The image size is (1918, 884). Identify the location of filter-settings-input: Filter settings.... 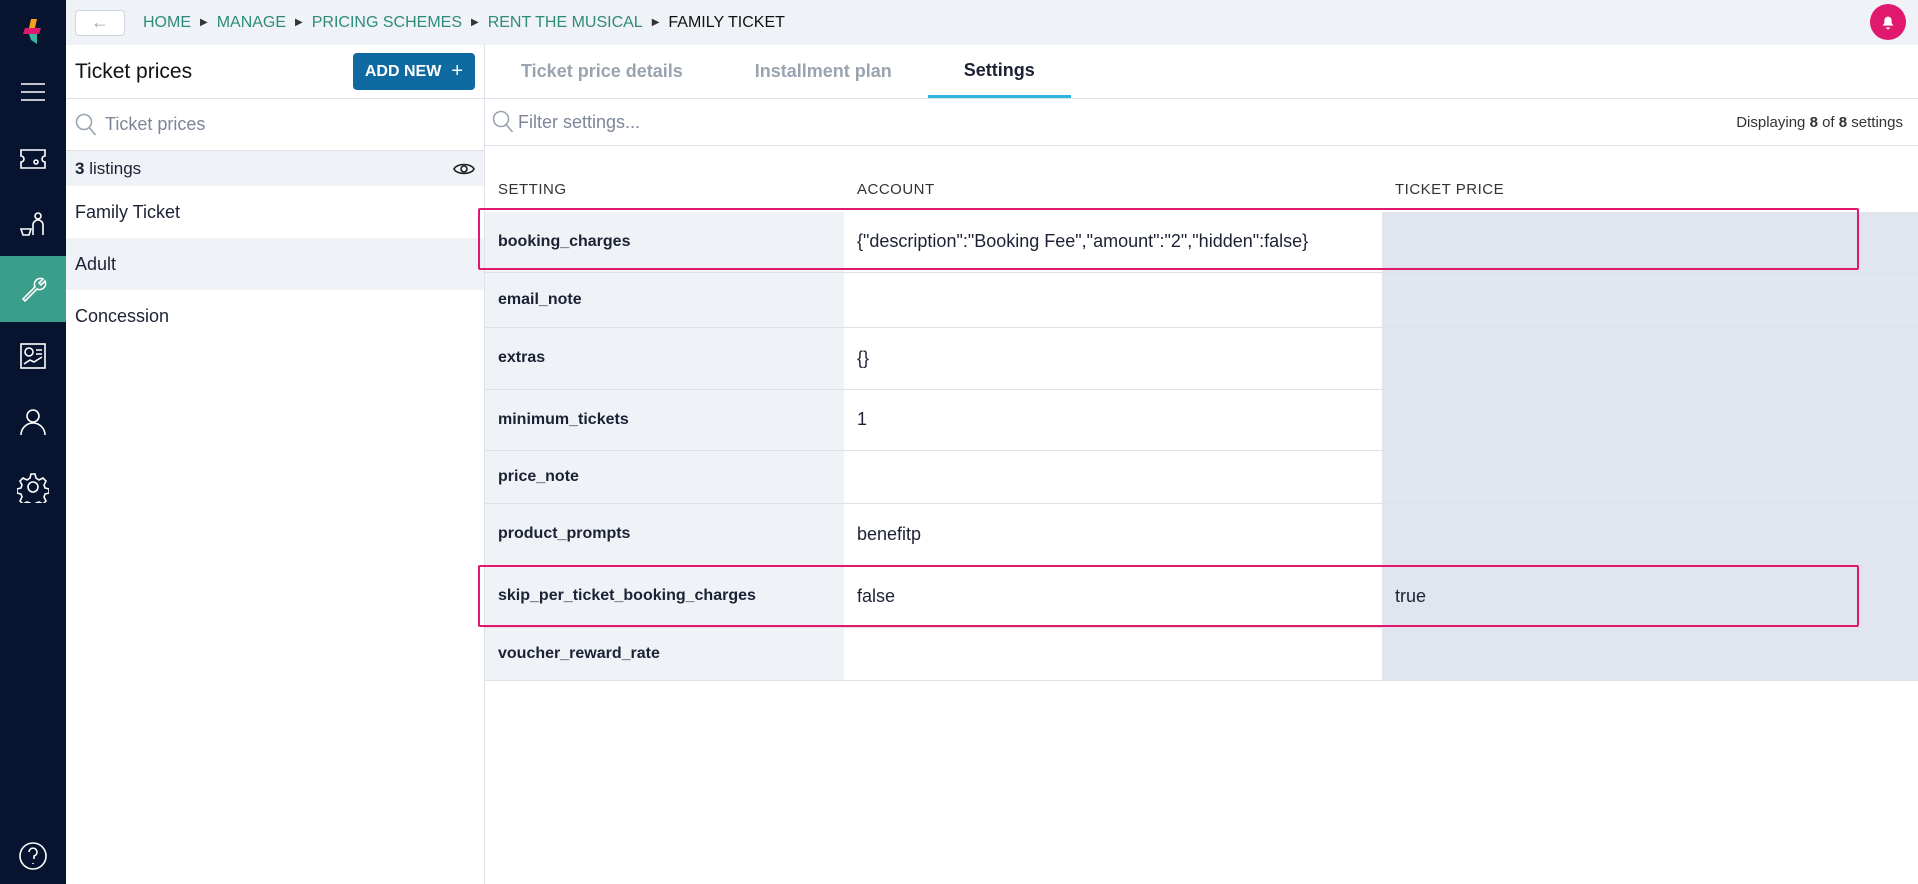
(566, 122).